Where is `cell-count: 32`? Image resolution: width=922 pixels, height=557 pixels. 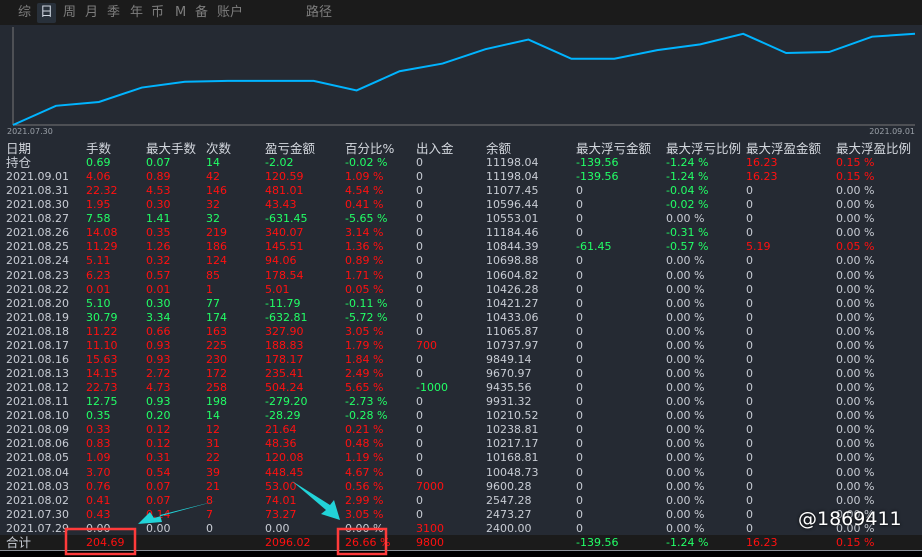
cell-count: 32 is located at coordinates (213, 219).